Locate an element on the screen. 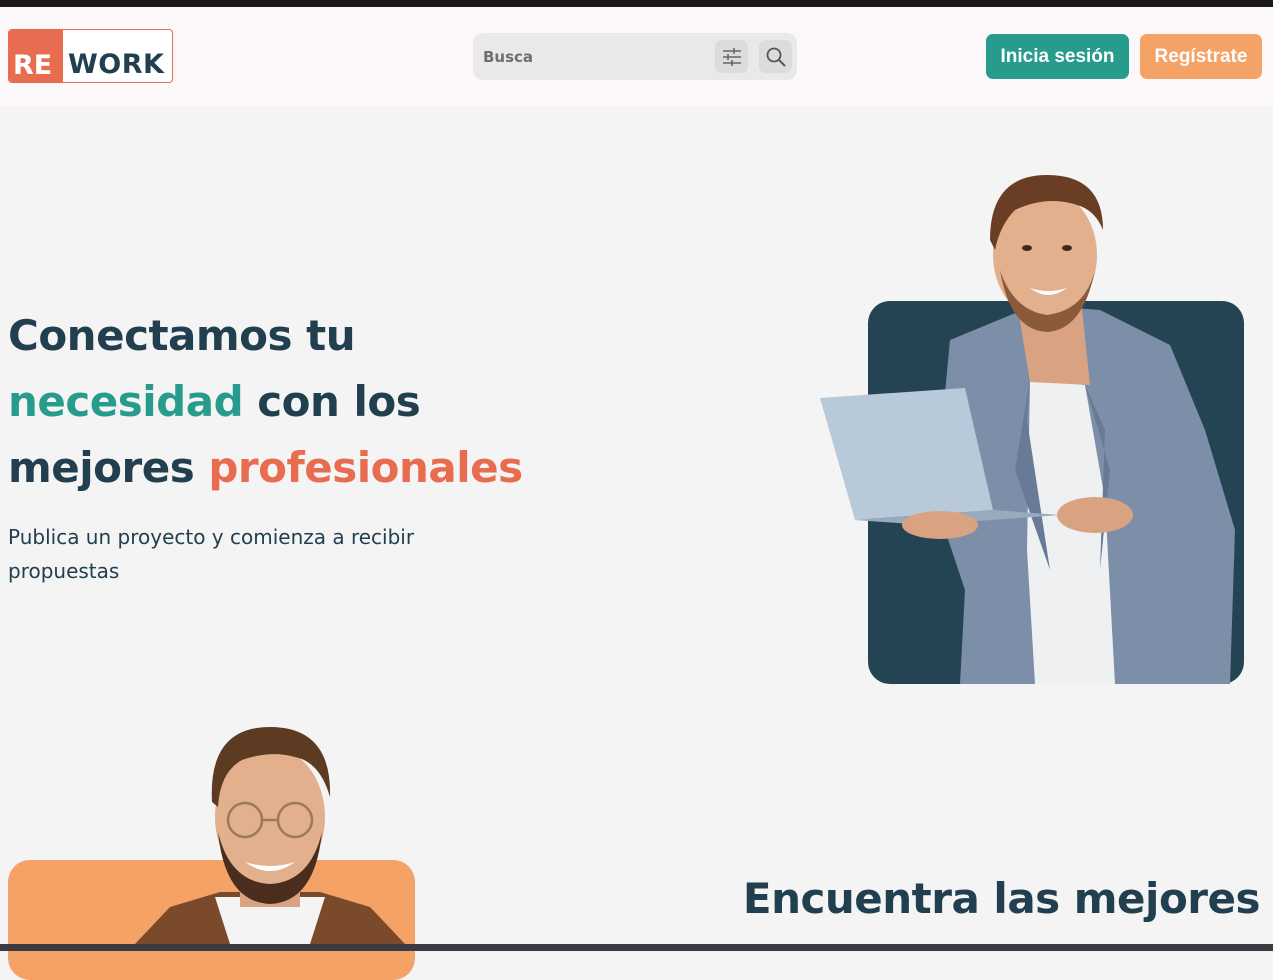  header: RE WORK Inicia sesión Regístrate is located at coordinates (636, 56).